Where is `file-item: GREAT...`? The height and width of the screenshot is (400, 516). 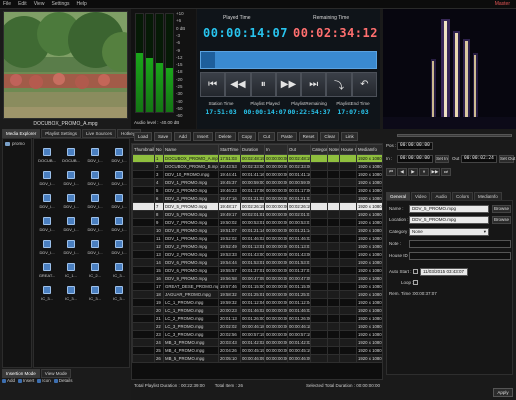 file-item: GREAT... is located at coordinates (47, 268).